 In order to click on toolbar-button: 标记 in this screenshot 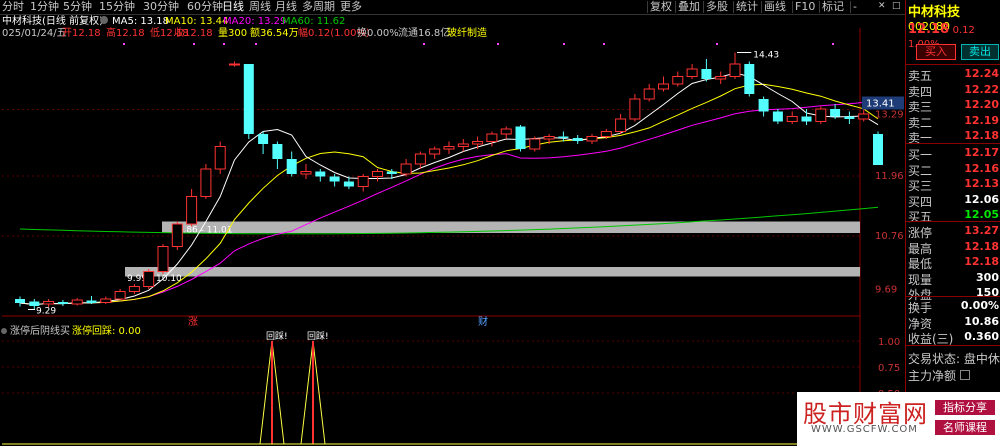, I will do `click(833, 6)`.